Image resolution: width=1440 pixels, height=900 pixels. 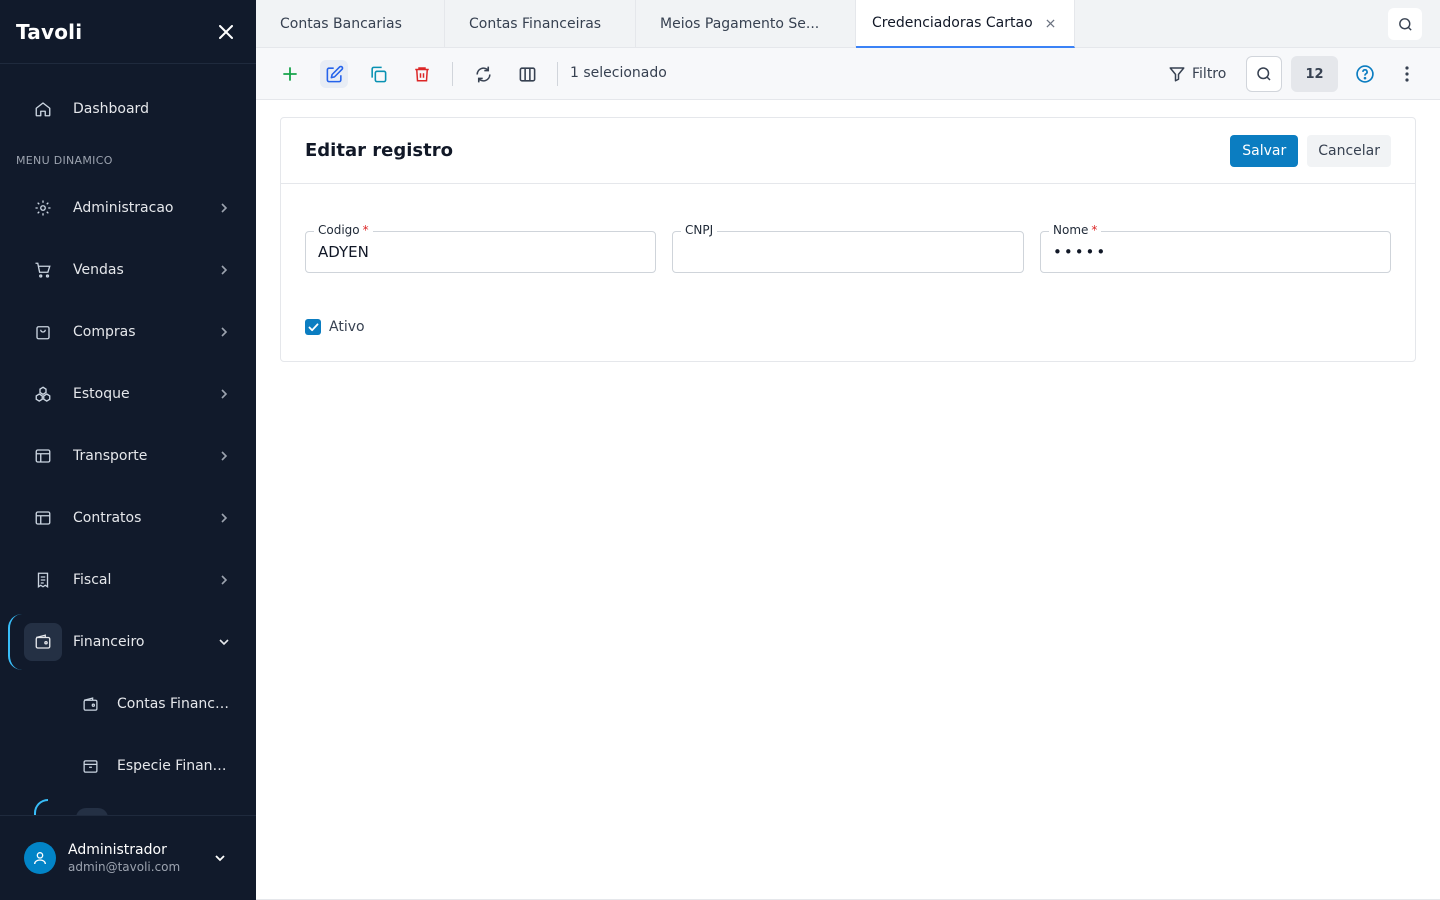 I want to click on field-label: Codigo *, so click(x=343, y=230).